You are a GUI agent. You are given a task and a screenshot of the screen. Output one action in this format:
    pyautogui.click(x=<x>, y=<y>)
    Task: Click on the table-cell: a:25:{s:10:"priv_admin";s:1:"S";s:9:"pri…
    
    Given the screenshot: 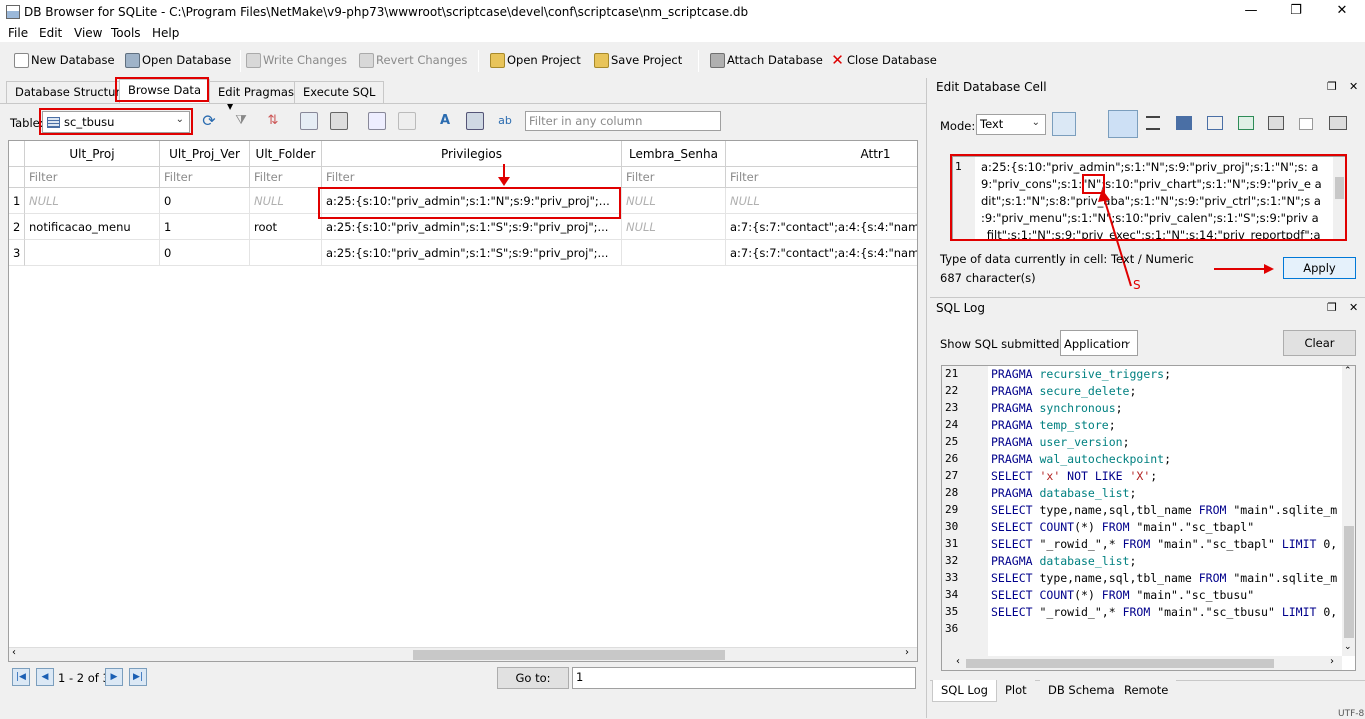 What is the action you would take?
    pyautogui.click(x=472, y=253)
    